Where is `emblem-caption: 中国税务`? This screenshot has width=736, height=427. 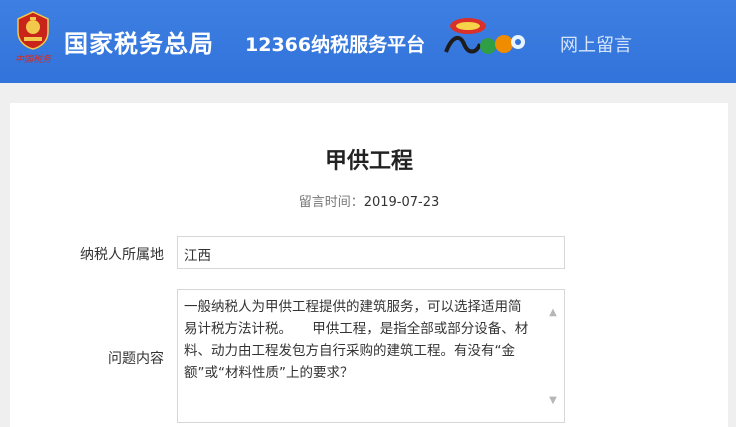
emblem-caption: 中国税务 is located at coordinates (32, 60).